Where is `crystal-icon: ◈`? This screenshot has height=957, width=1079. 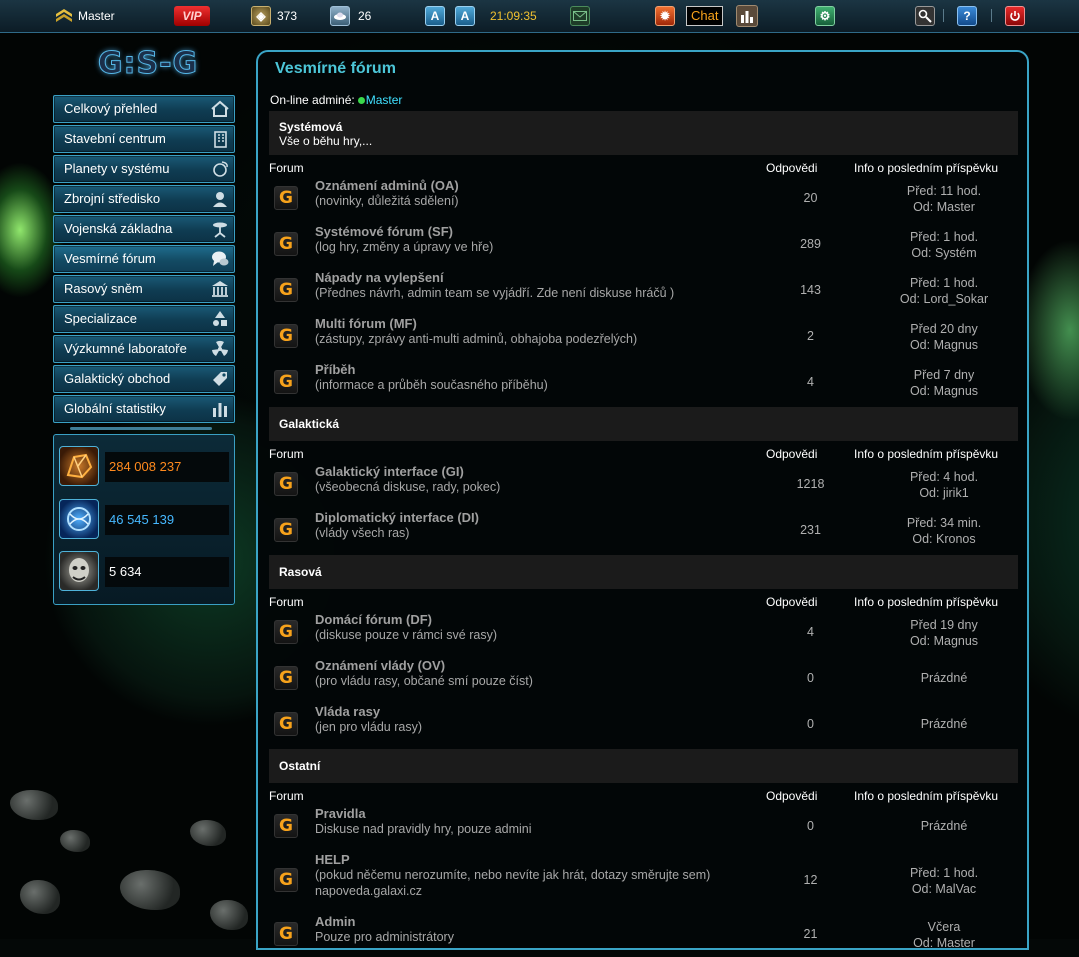 crystal-icon: ◈ is located at coordinates (261, 16).